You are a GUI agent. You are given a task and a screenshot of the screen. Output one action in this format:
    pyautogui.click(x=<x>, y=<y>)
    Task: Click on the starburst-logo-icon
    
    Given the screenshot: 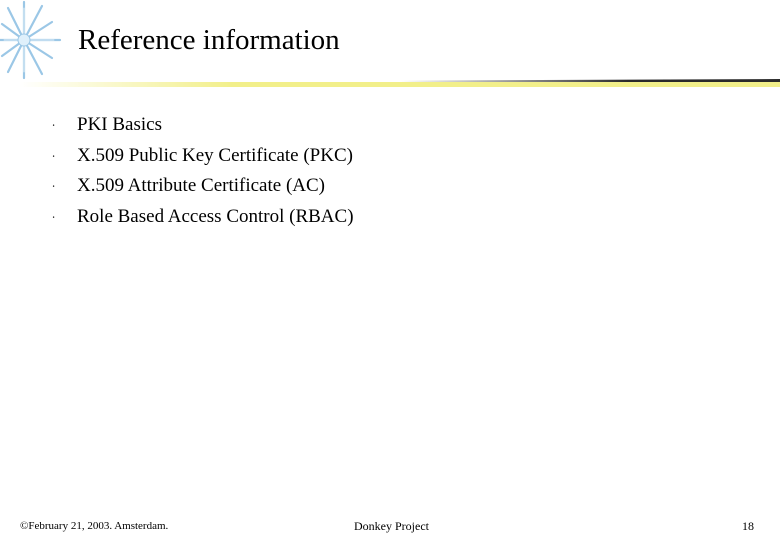 What is the action you would take?
    pyautogui.click(x=31, y=40)
    